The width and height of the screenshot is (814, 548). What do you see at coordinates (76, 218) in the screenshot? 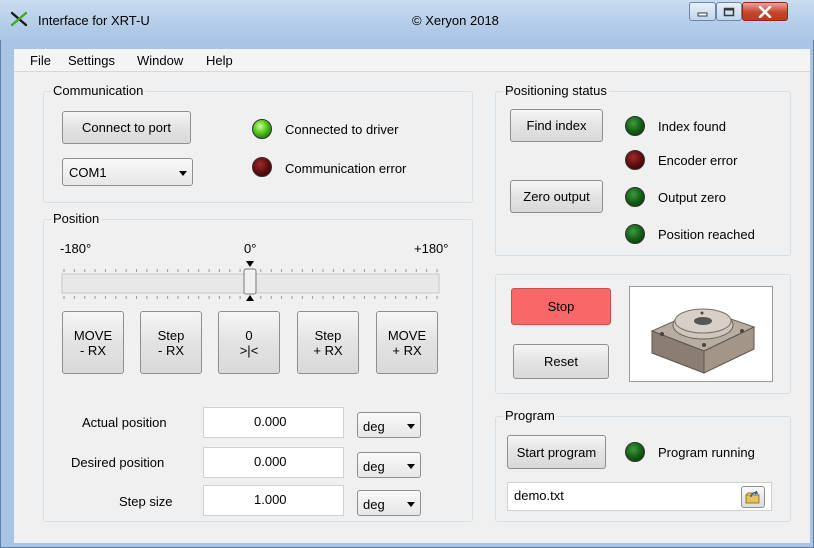
I see `position-group-label: Position` at bounding box center [76, 218].